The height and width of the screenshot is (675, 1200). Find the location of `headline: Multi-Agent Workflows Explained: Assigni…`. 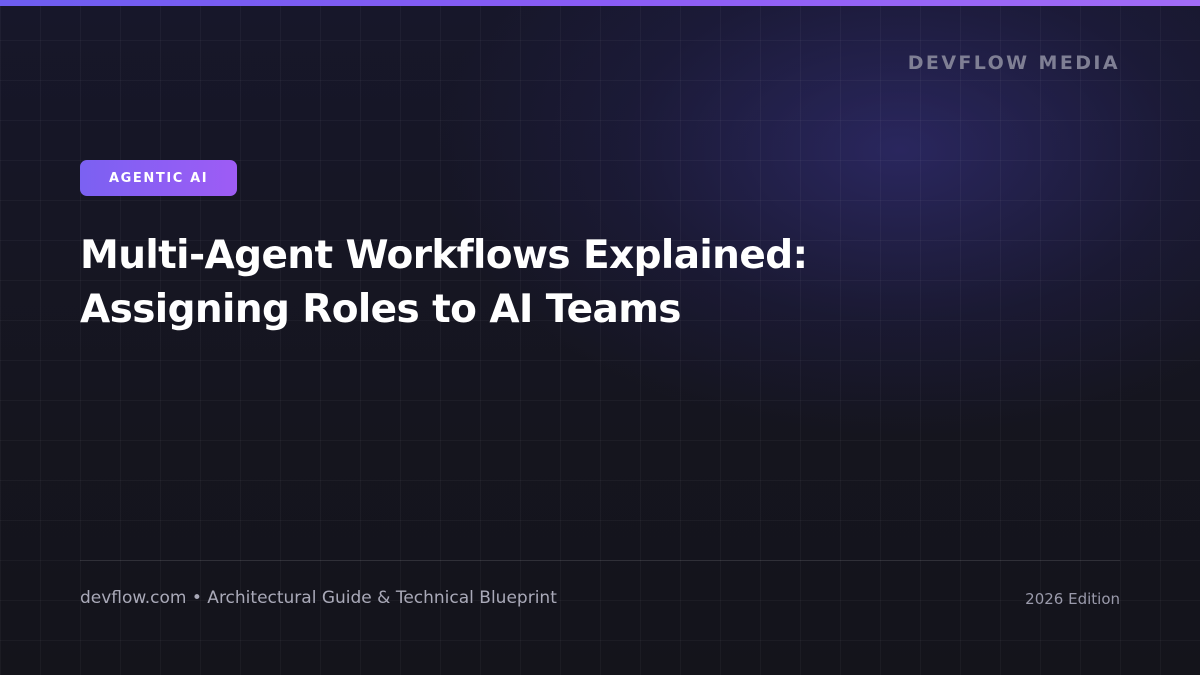

headline: Multi-Agent Workflows Explained: Assigni… is located at coordinates (580, 283).